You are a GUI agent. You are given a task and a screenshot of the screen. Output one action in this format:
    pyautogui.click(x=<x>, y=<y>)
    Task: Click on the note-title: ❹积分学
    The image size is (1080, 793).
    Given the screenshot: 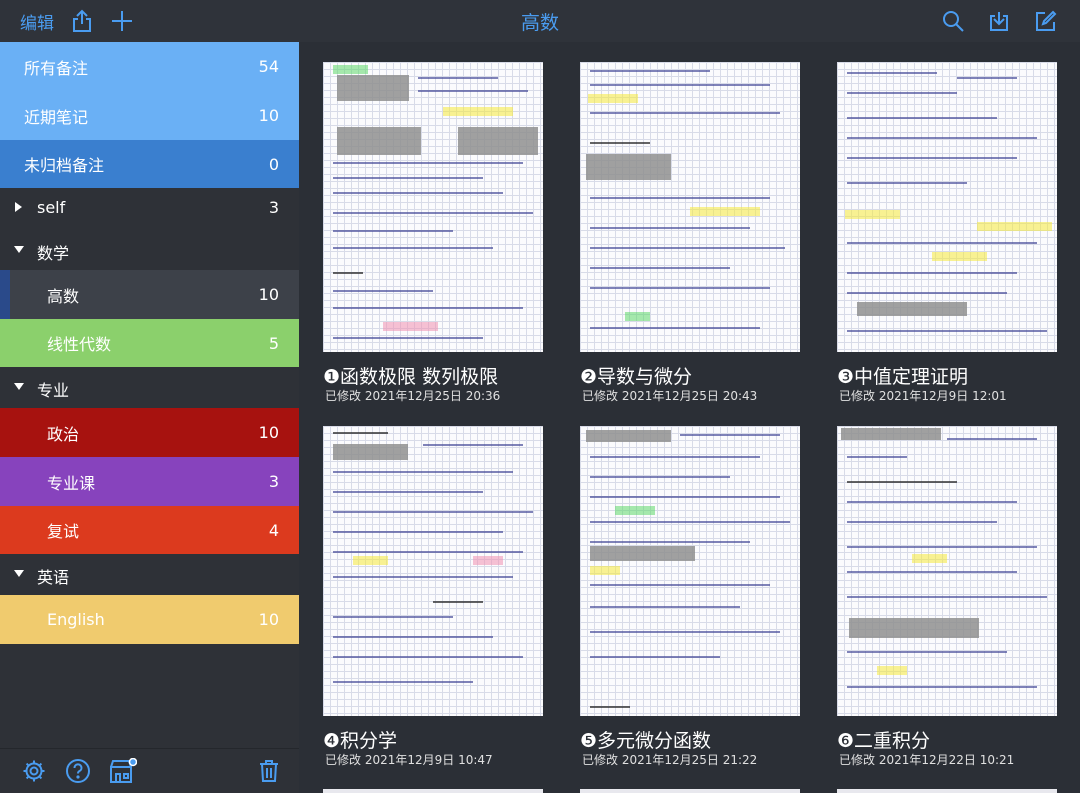 What is the action you would take?
    pyautogui.click(x=360, y=741)
    